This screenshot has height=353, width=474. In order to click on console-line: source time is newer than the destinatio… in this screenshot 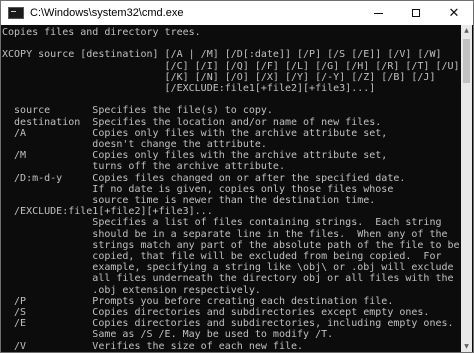, I will do `click(189, 200)`.